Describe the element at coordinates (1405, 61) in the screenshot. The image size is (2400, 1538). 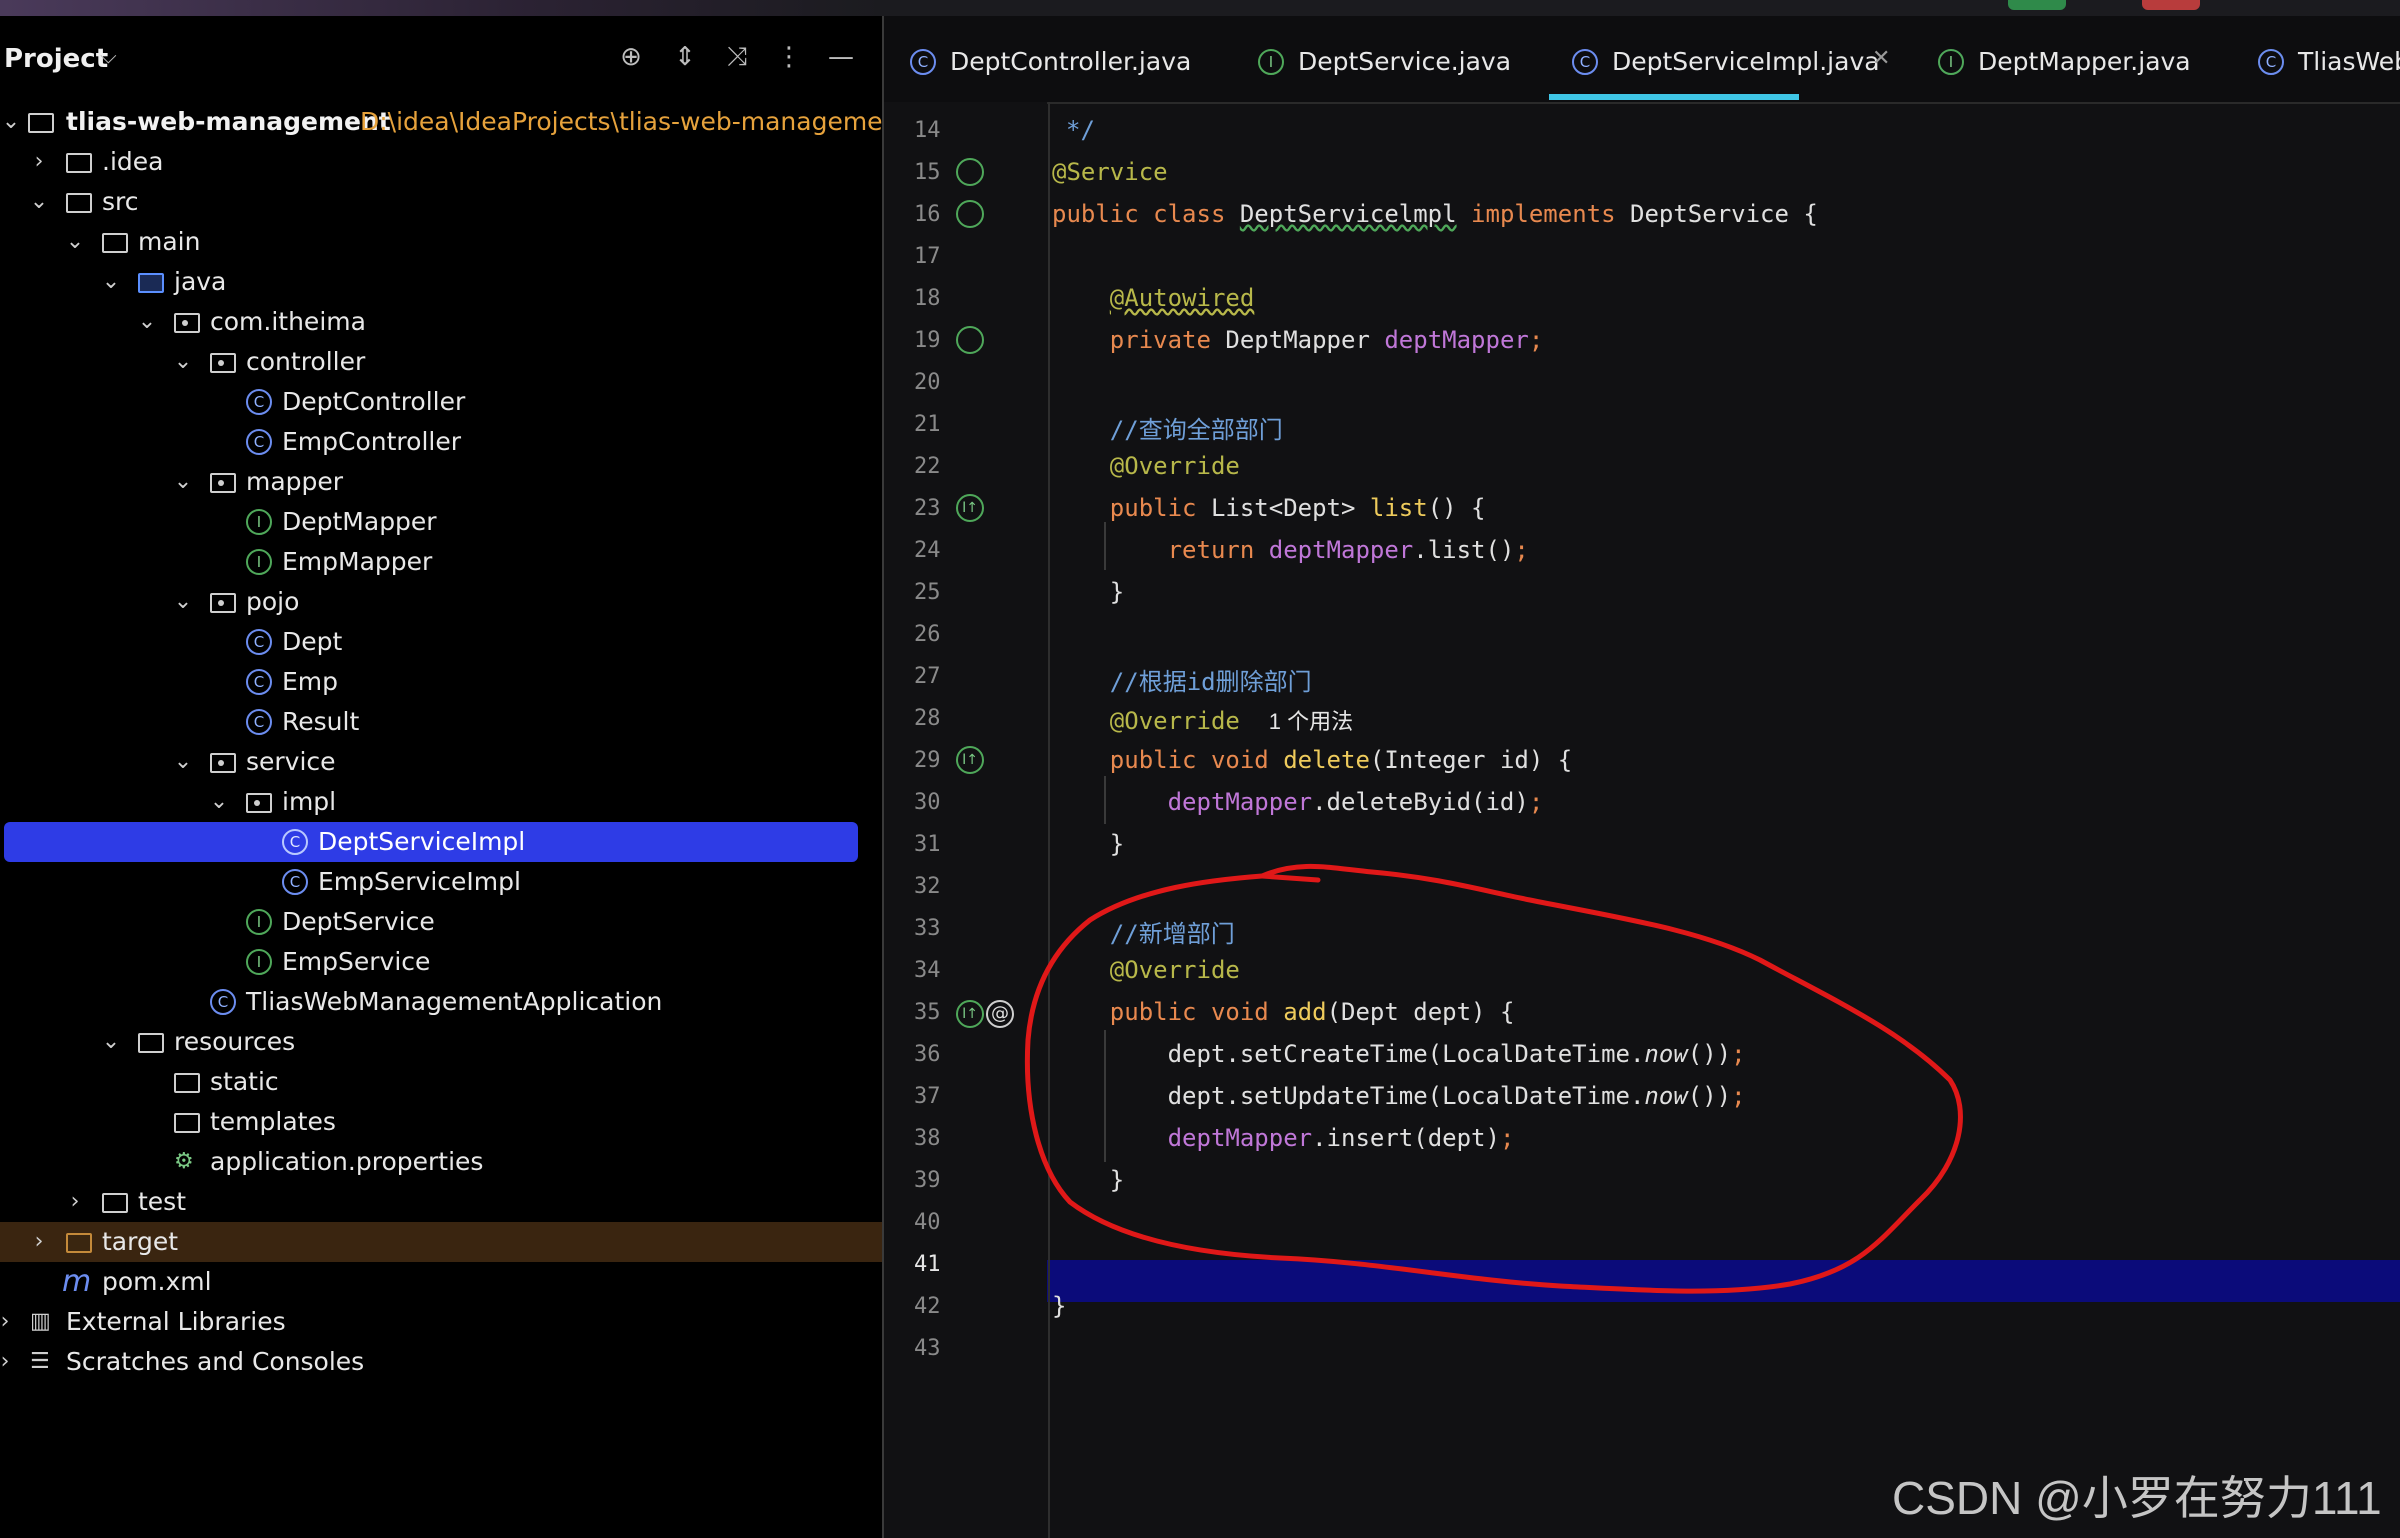
I see `tab-label: DeptService.java` at that location.